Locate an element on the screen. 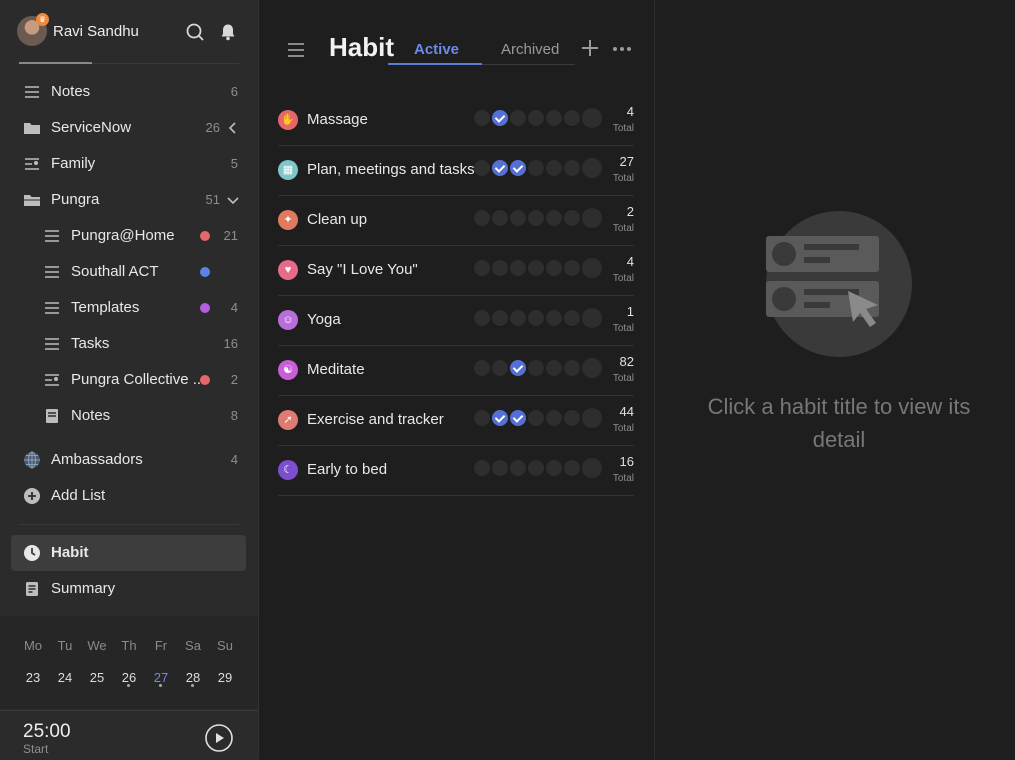  habit-row: ☯ Meditate 82 Total is located at coordinates (456, 370).